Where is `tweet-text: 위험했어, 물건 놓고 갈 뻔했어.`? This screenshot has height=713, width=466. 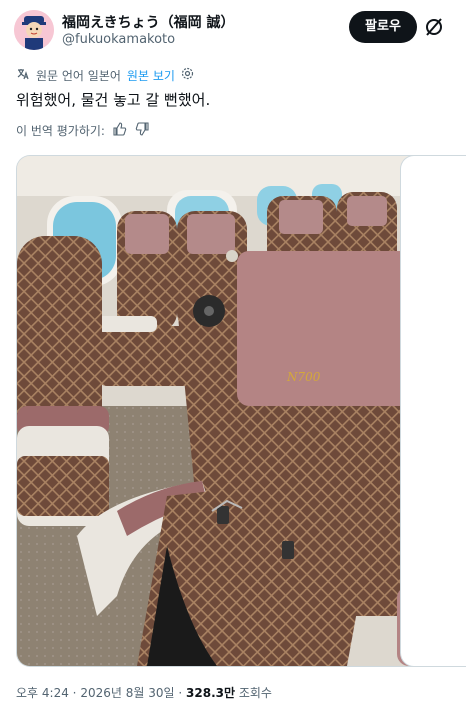 tweet-text: 위험했어, 물건 놓고 갈 뻔했어. is located at coordinates (113, 100).